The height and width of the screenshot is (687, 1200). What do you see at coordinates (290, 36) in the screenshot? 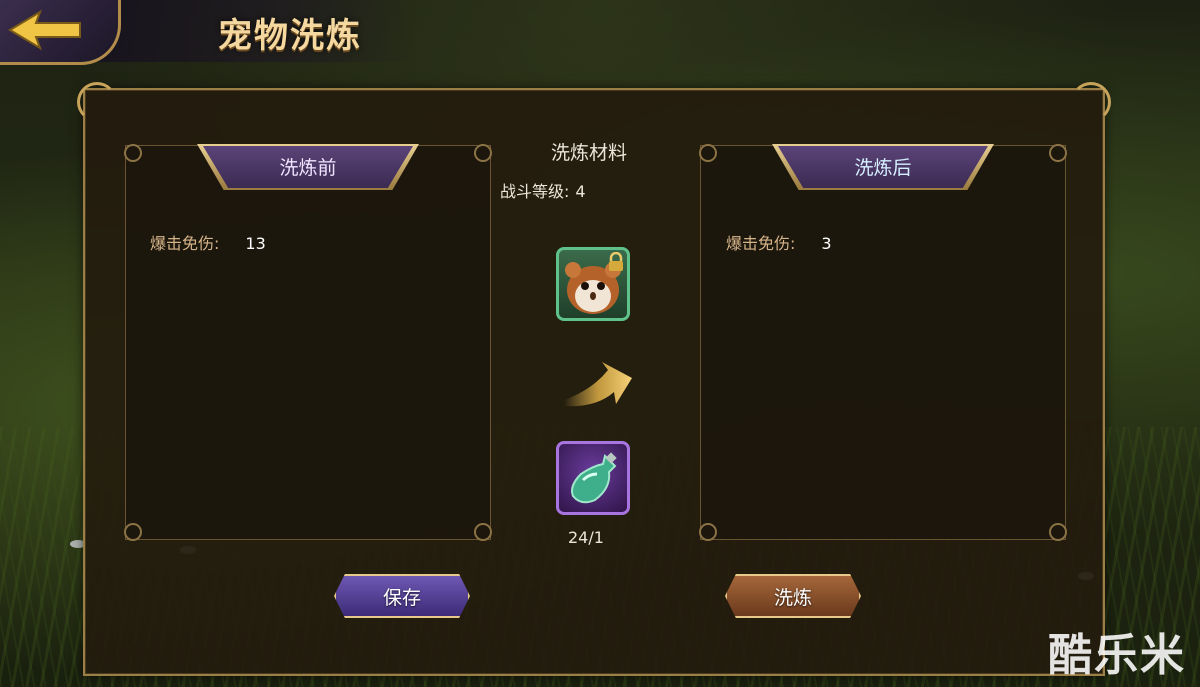
I see `page-title: 宠物洗炼` at bounding box center [290, 36].